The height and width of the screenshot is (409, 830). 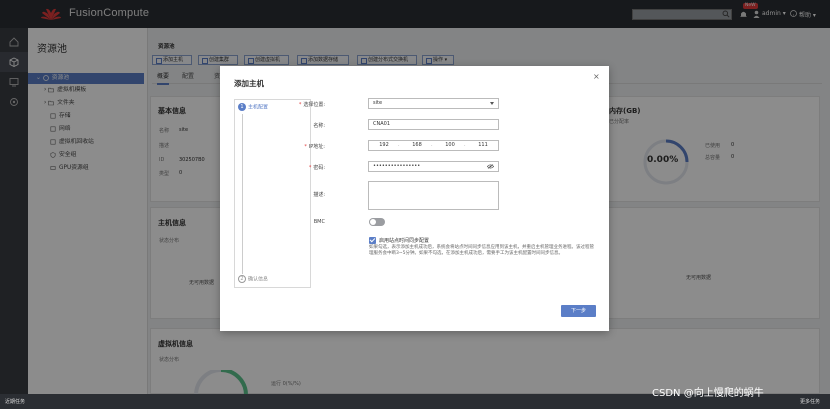 What do you see at coordinates (377, 222) in the screenshot?
I see `bmc-toggle` at bounding box center [377, 222].